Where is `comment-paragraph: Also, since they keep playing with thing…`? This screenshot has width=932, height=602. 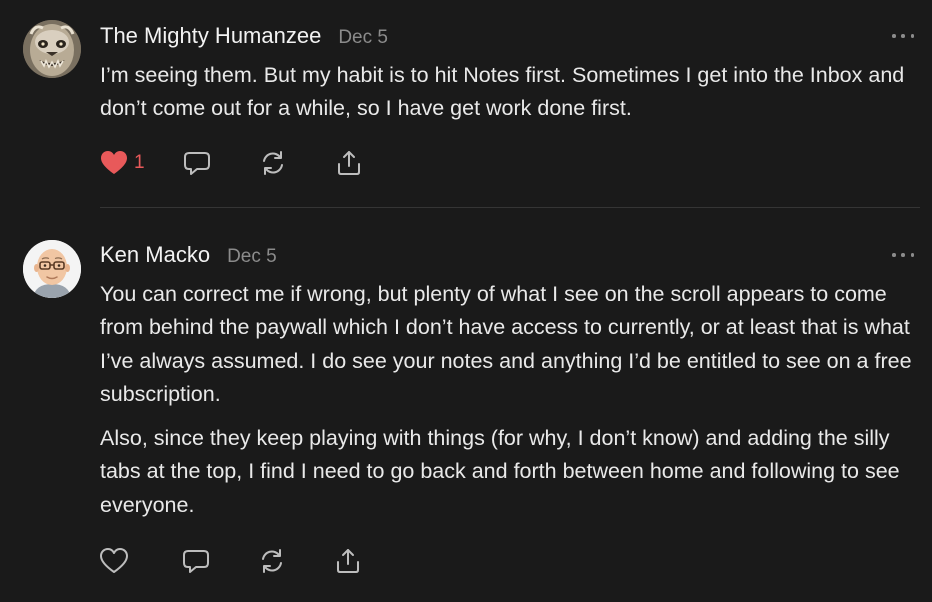 comment-paragraph: Also, since they keep playing with thing… is located at coordinates (500, 471).